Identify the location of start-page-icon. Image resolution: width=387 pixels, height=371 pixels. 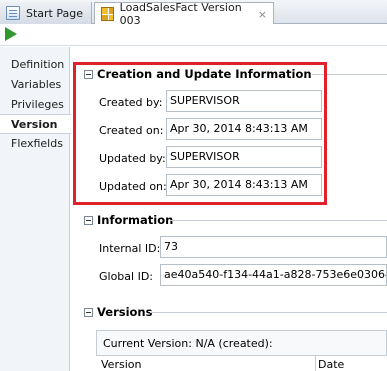
(13, 13).